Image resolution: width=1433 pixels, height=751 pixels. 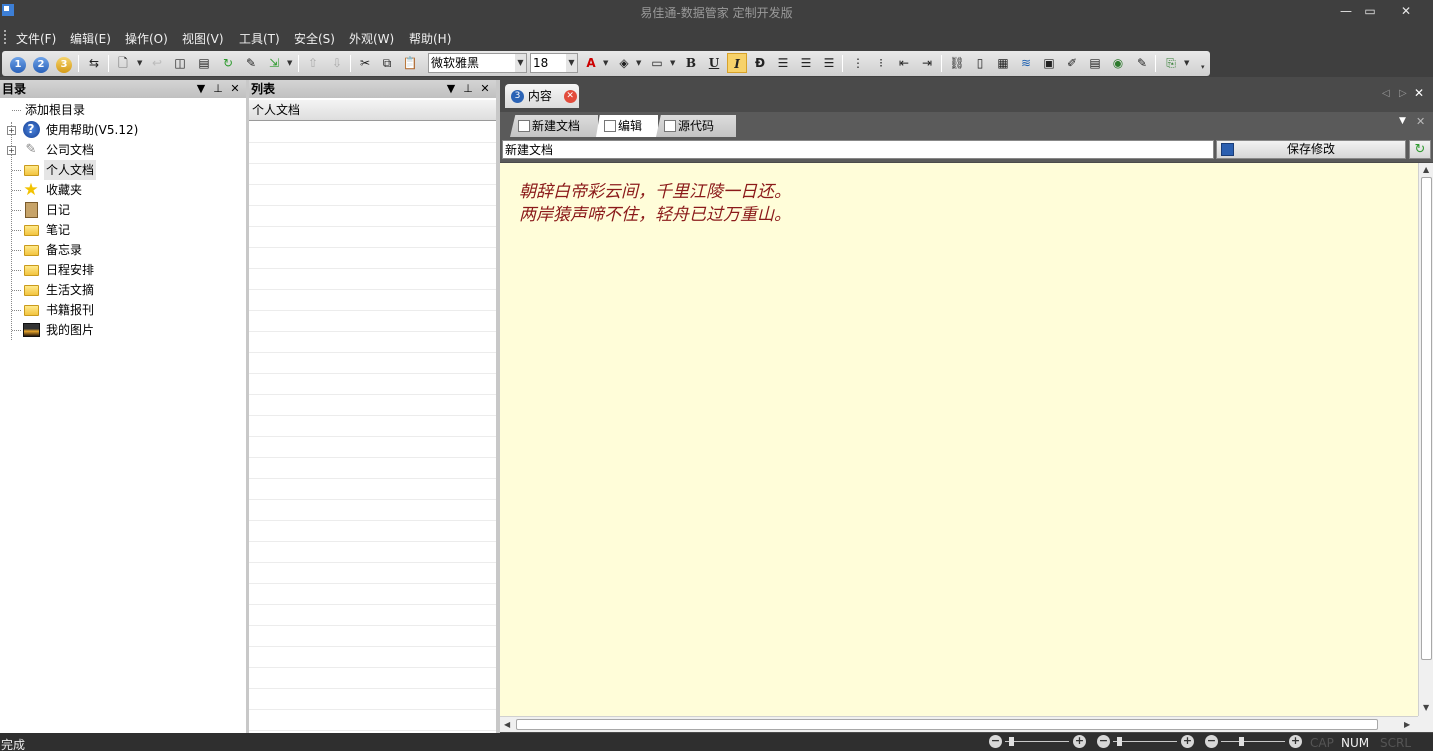 What do you see at coordinates (123, 270) in the screenshot?
I see `tree-item-schedule: 日程安排` at bounding box center [123, 270].